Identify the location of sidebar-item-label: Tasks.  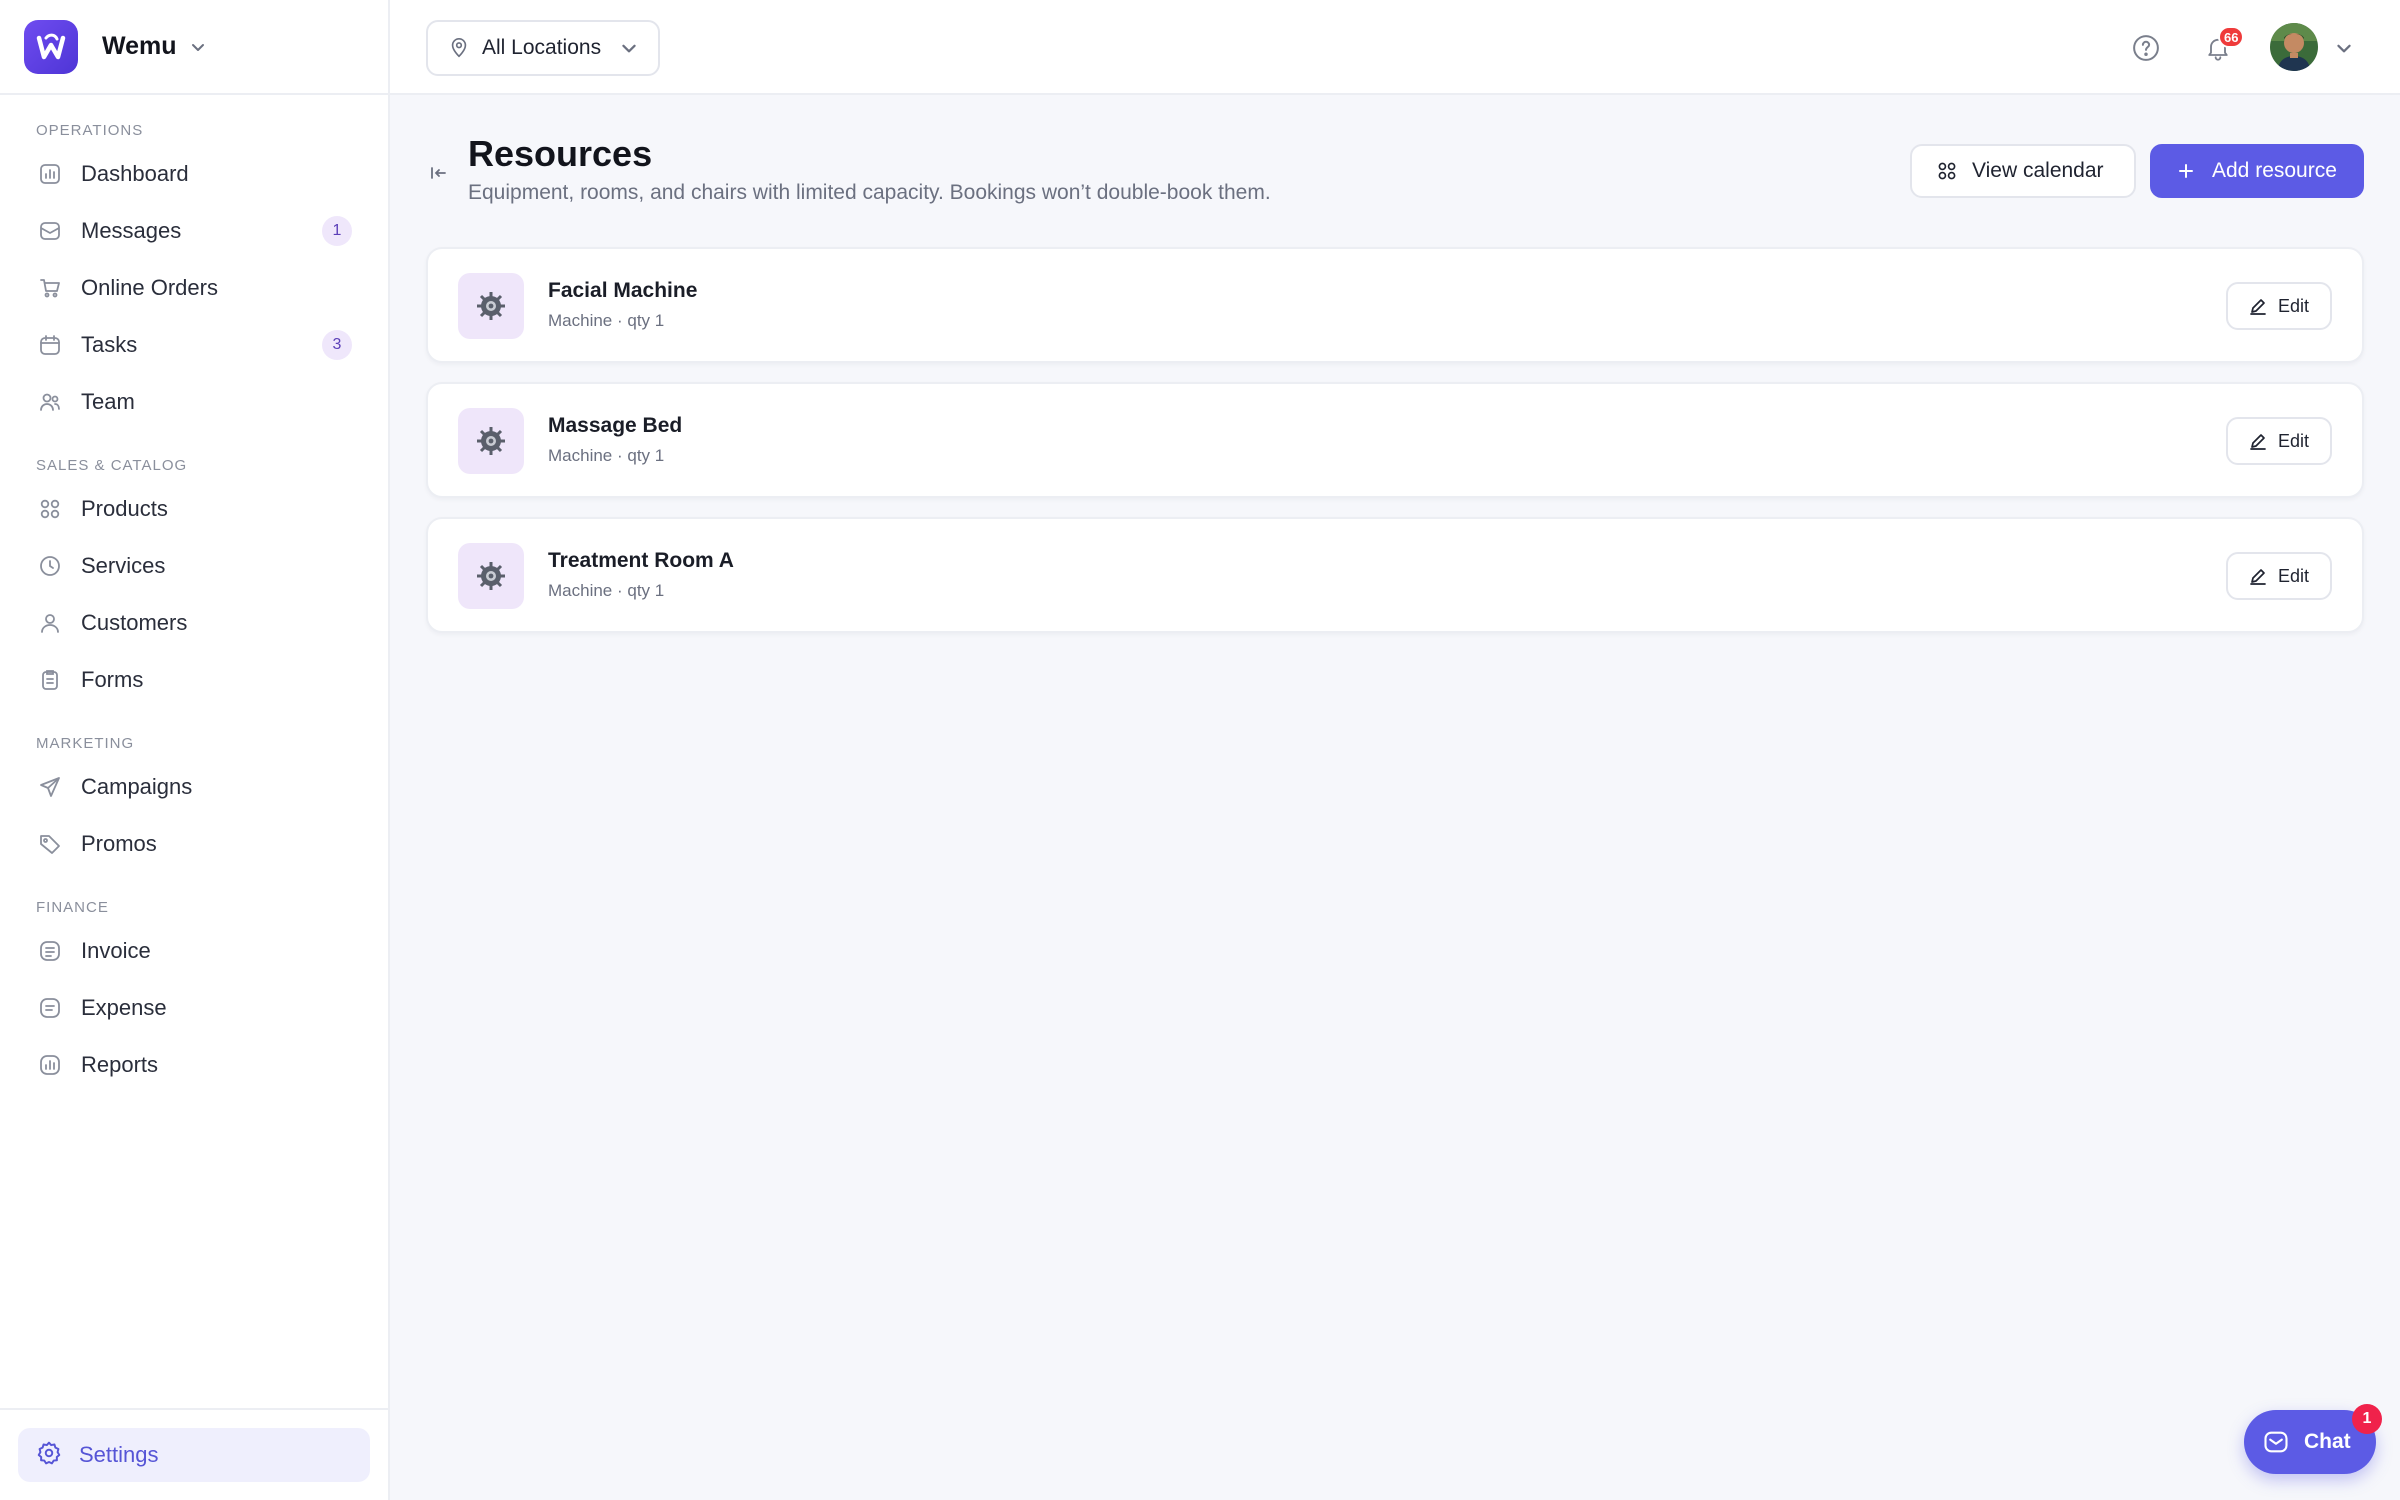
(109, 344).